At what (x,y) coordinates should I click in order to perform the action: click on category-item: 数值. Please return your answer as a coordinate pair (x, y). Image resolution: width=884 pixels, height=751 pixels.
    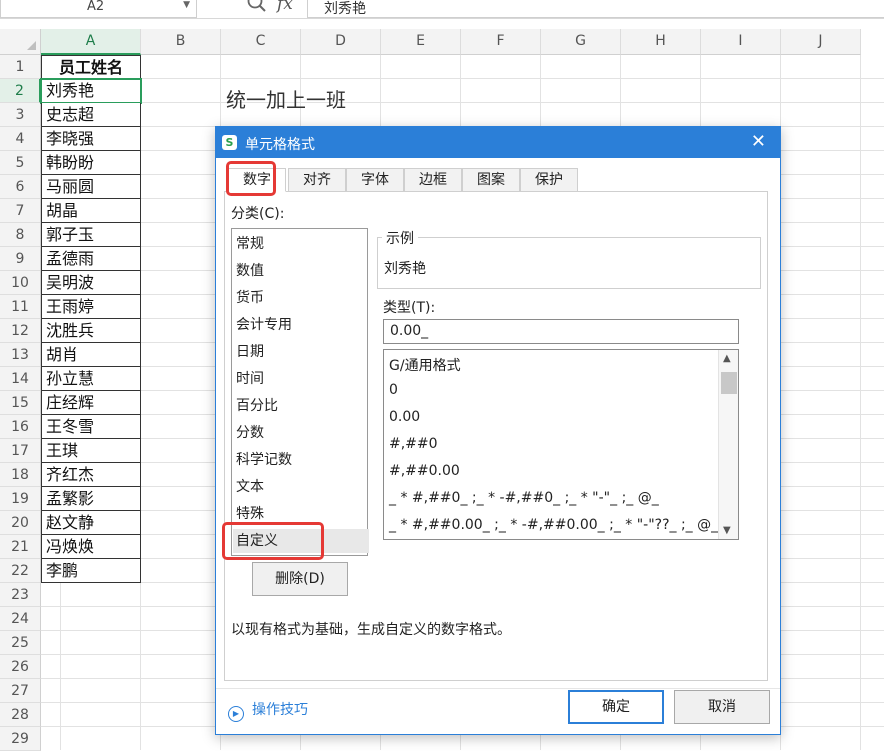
    Looking at the image, I should click on (250, 271).